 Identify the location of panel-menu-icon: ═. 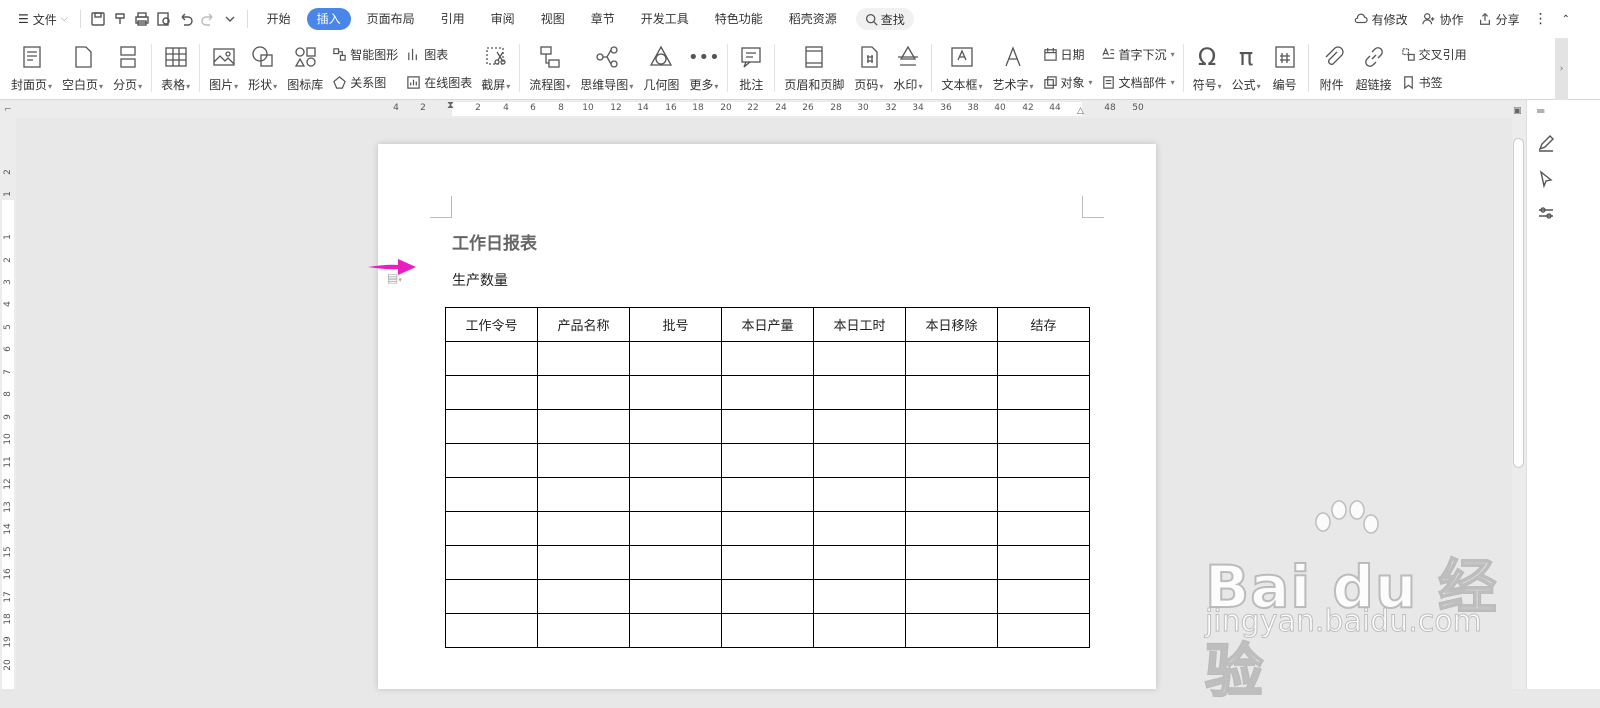
(1547, 114).